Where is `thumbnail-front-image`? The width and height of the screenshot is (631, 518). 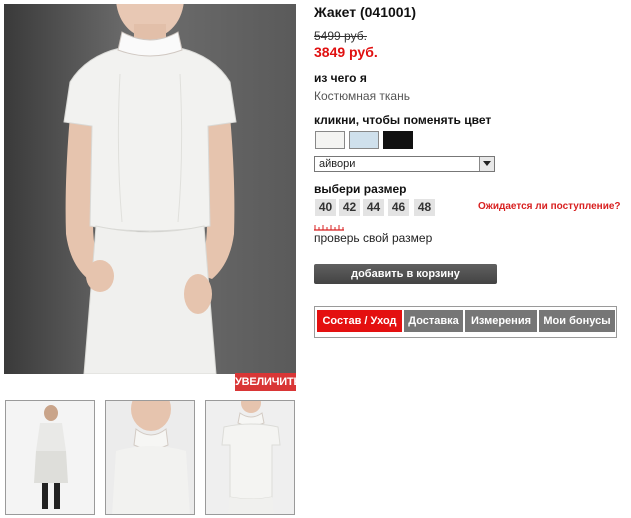 thumbnail-front-image is located at coordinates (250, 457).